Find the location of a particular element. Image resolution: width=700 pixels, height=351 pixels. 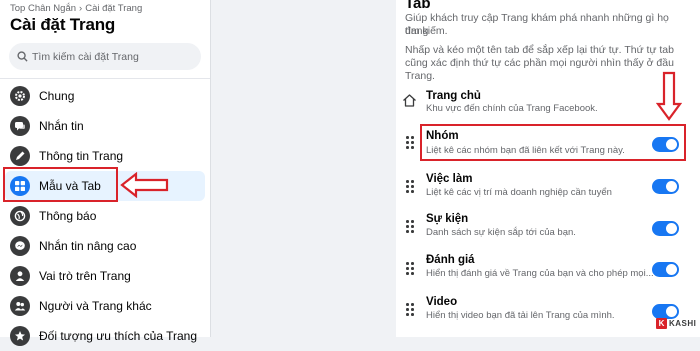

sidebar-item-preferred-audience: Đối tượng ưu thích của Trang is located at coordinates (105, 336).